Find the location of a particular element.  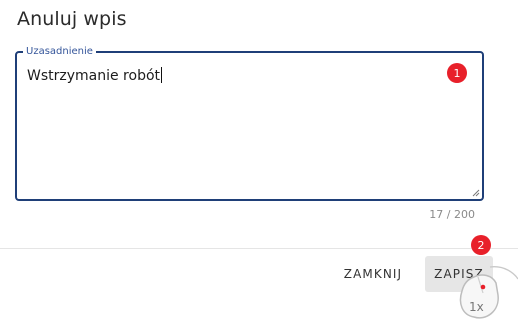

close-button: ZAMKNIJ is located at coordinates (373, 274).